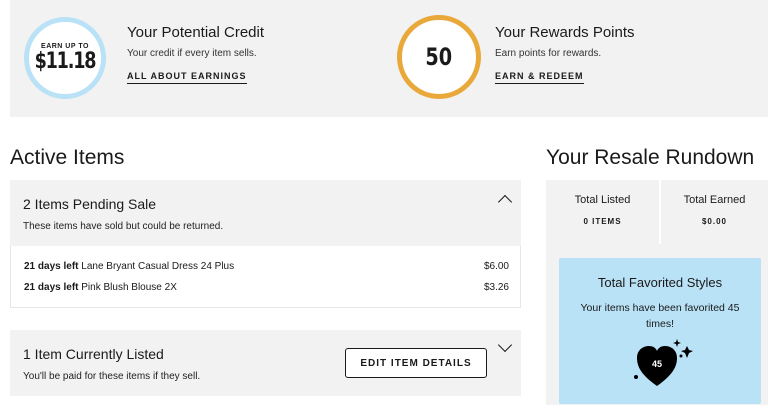 This screenshot has height=405, width=768. Describe the element at coordinates (602, 200) in the screenshot. I see `total-listed-label: Total Listed` at that location.